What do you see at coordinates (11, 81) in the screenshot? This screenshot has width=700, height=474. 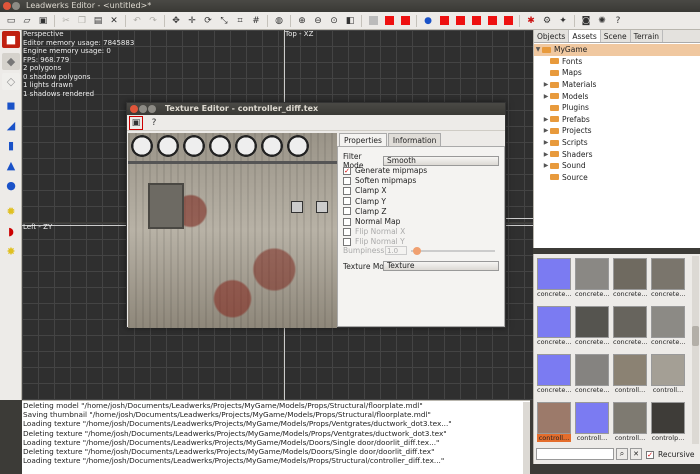 I see `eraser-tool-icon: ◇` at bounding box center [11, 81].